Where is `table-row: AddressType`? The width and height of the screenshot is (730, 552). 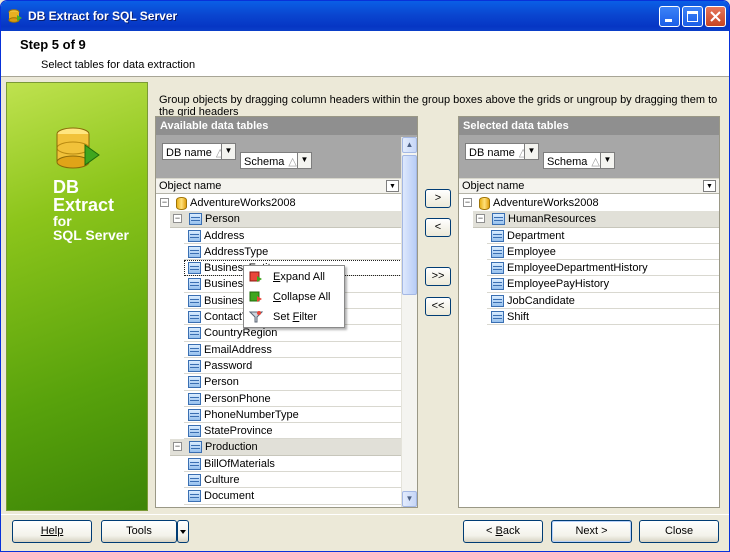
table-row: AddressType is located at coordinates (293, 252).